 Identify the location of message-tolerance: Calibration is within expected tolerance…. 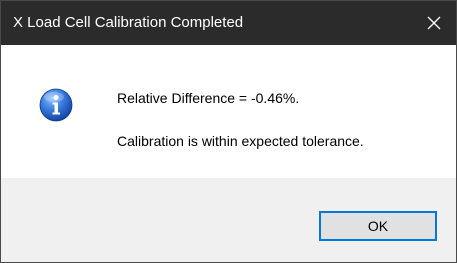
(240, 141).